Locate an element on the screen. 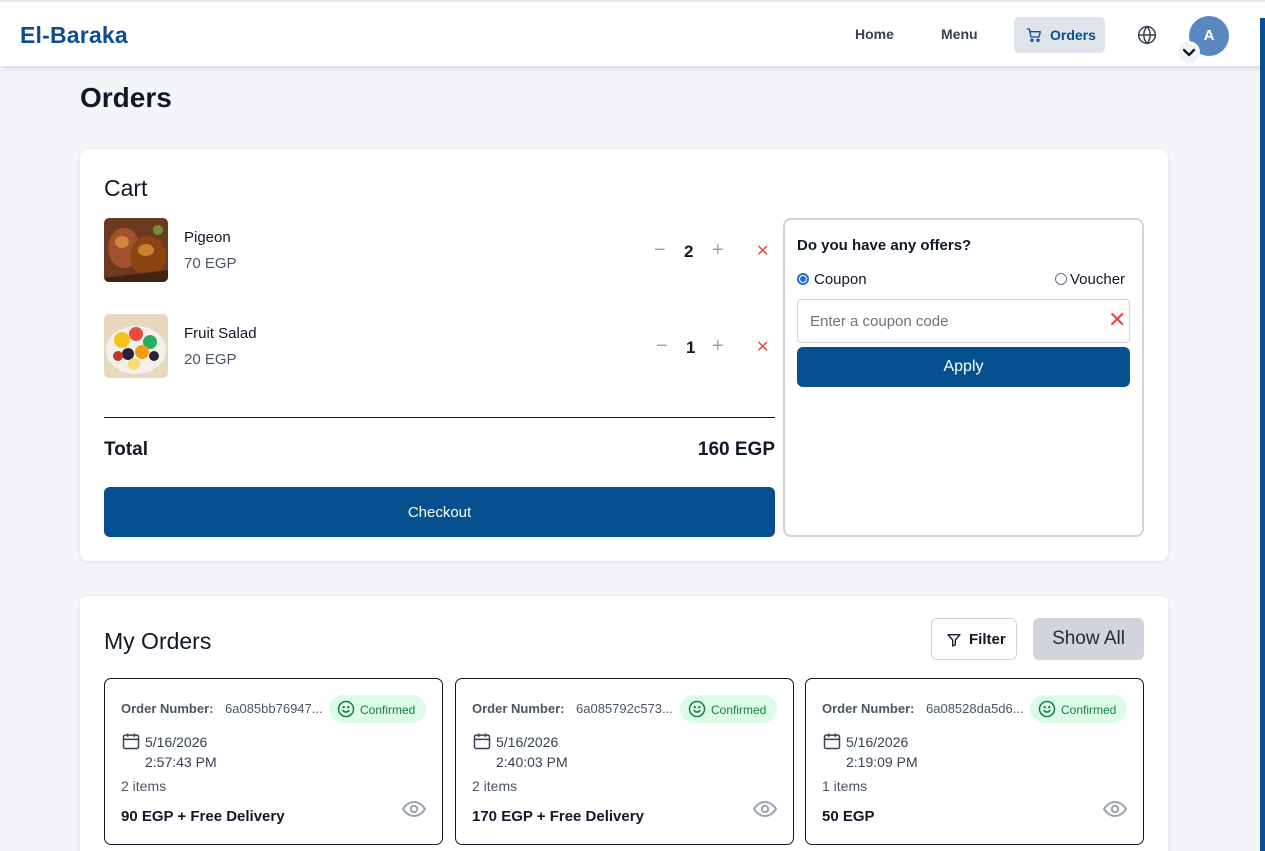  nav-menu-link: Menu is located at coordinates (959, 34).